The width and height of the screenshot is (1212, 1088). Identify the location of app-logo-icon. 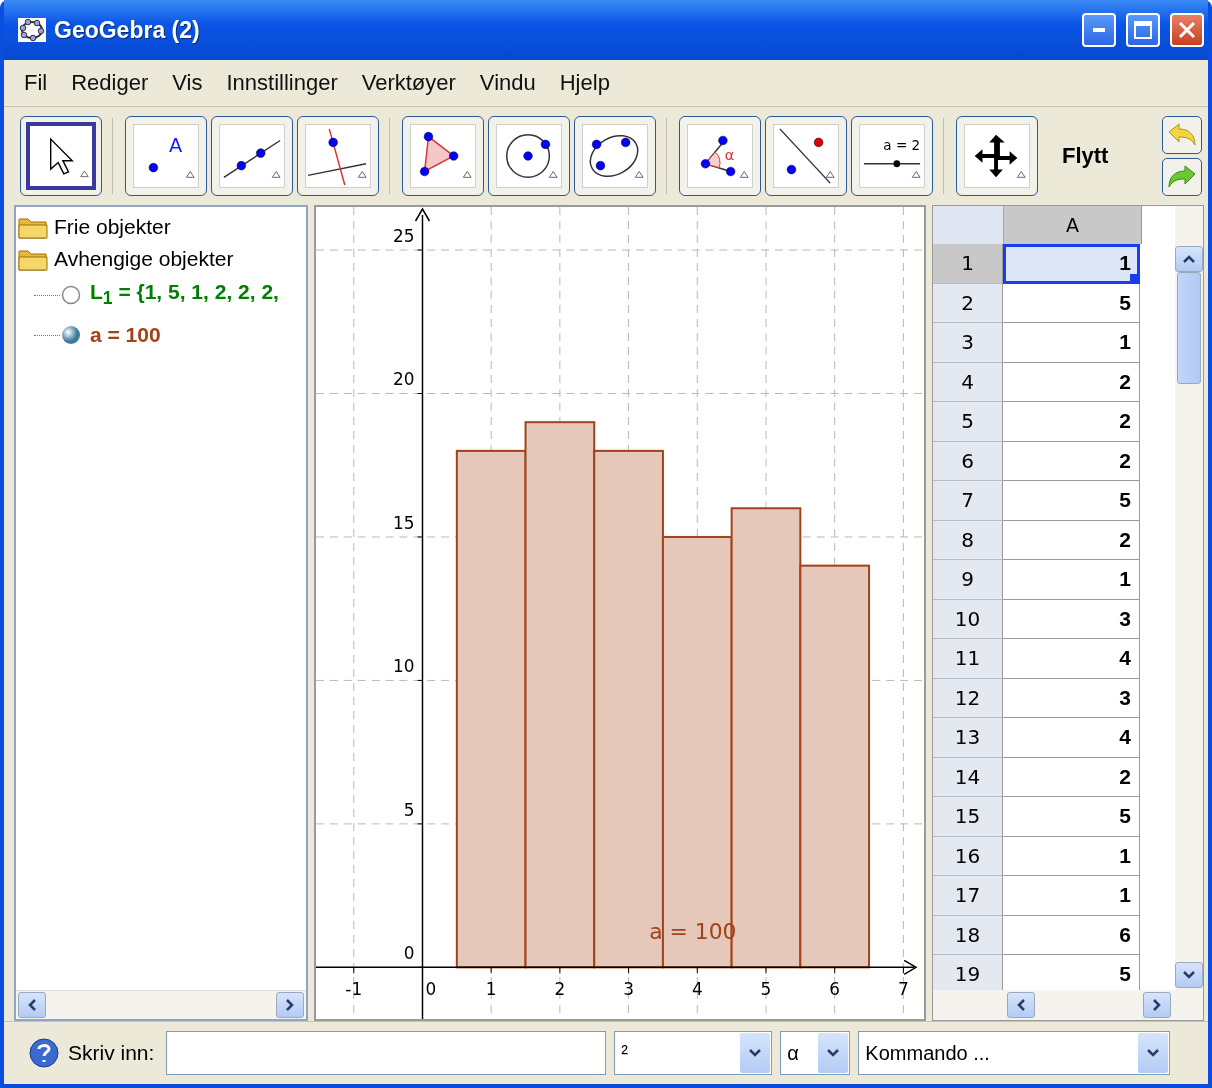
(32, 30).